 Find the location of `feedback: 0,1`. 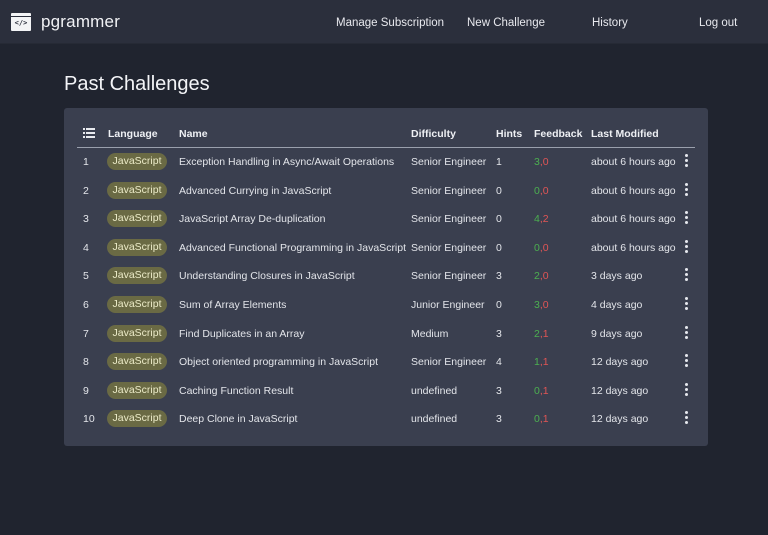

feedback: 0,1 is located at coordinates (541, 419).